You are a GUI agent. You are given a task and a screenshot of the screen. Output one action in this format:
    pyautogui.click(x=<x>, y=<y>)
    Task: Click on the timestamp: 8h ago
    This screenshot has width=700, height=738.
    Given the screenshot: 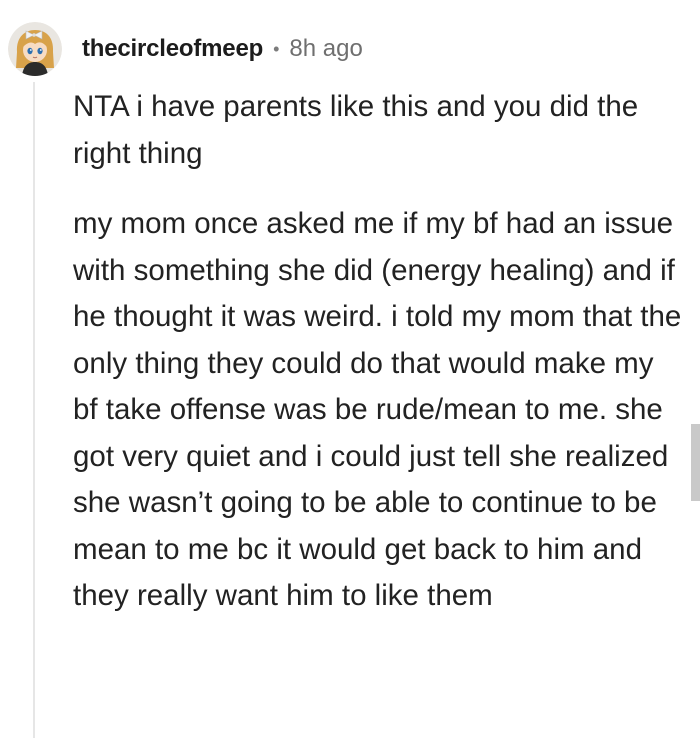 What is the action you would take?
    pyautogui.click(x=326, y=48)
    